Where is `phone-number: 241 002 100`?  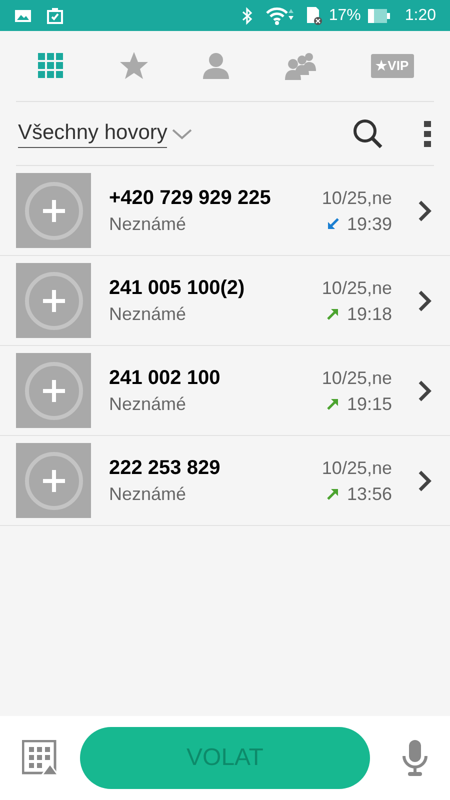 phone-number: 241 002 100 is located at coordinates (165, 378).